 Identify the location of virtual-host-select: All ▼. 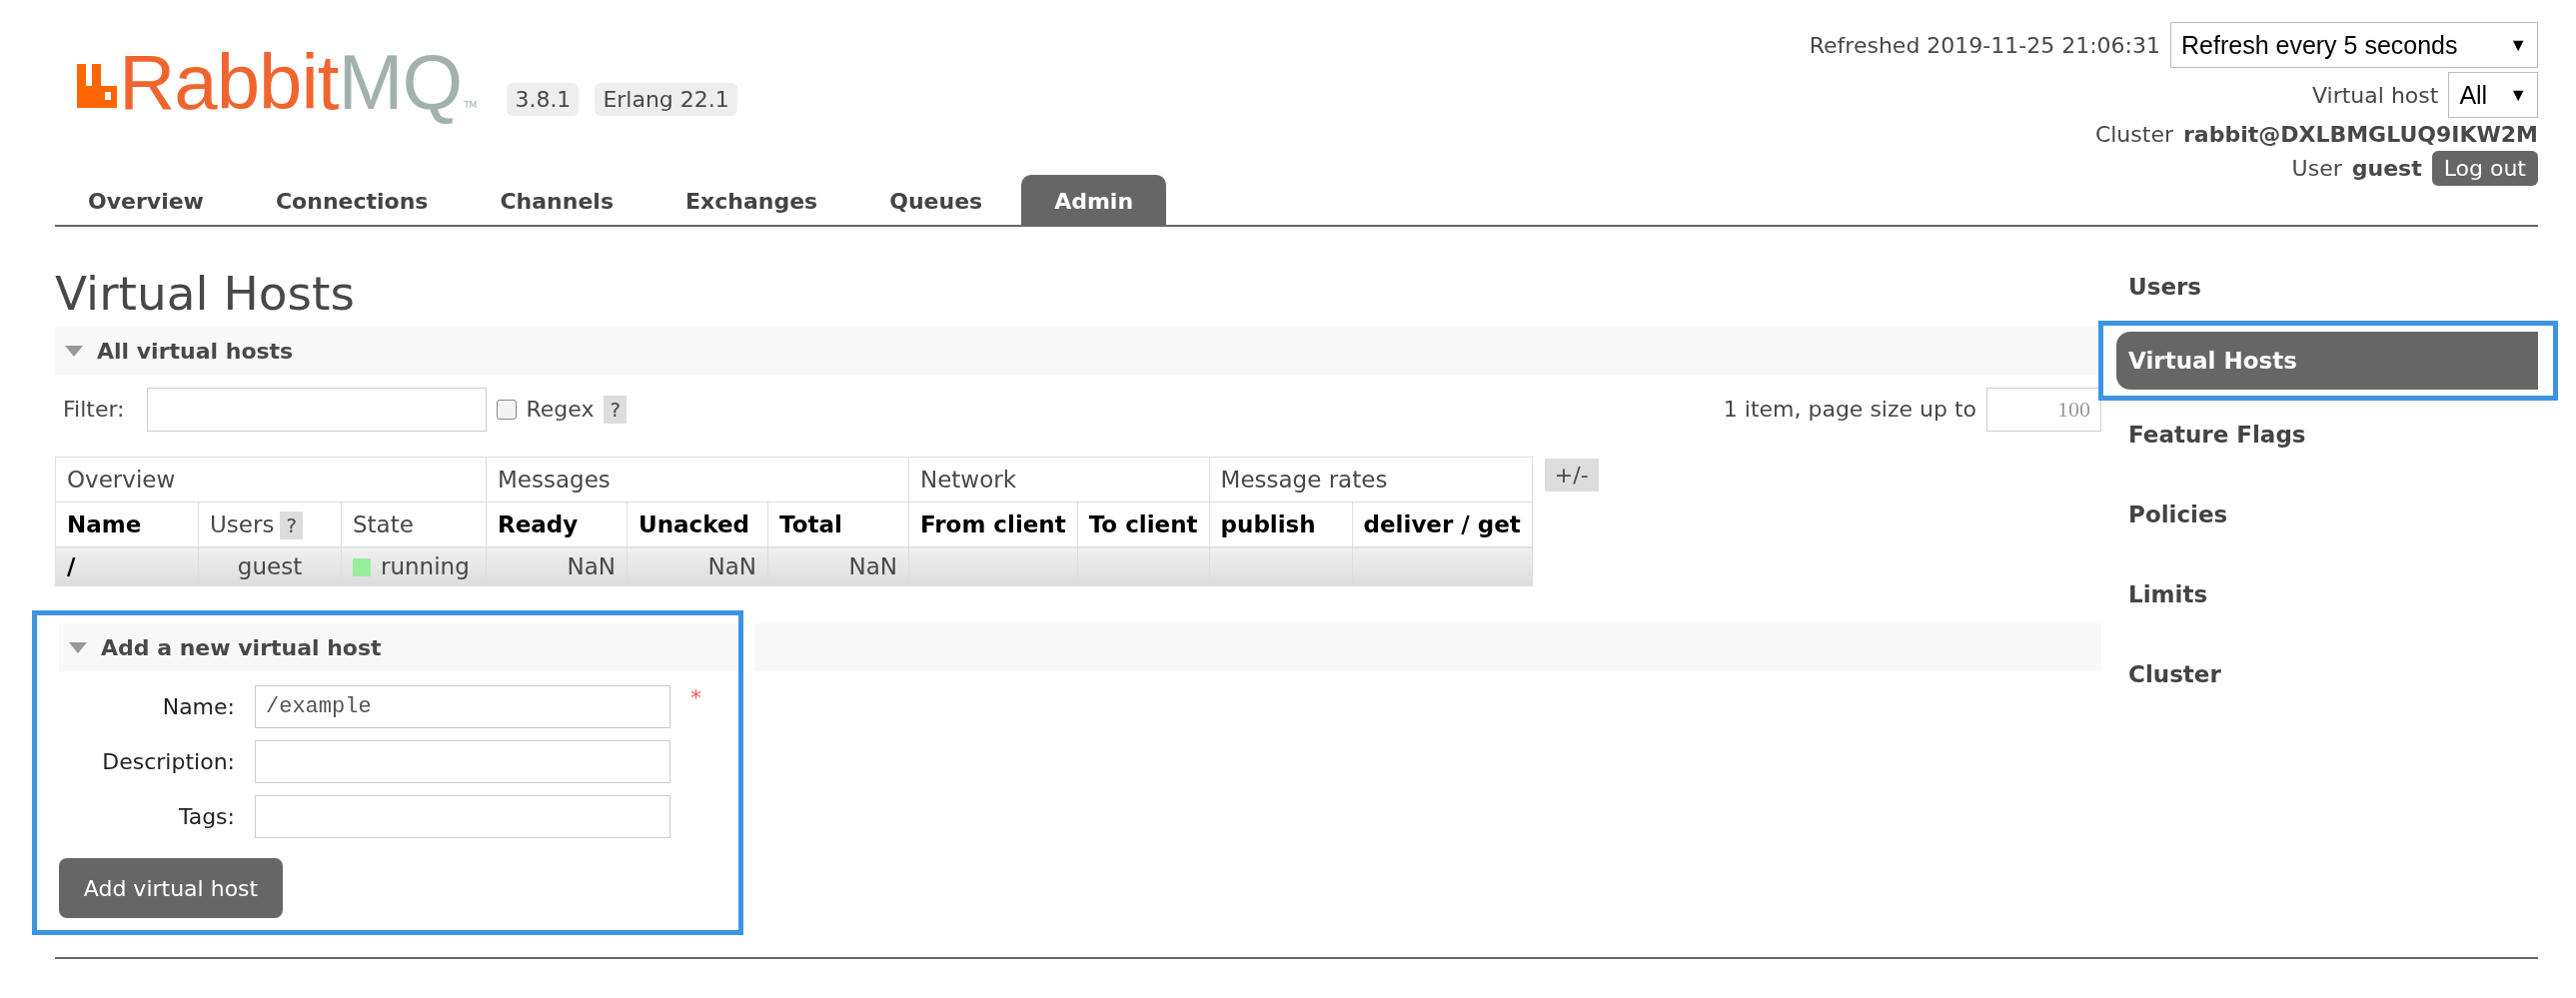
(2493, 95).